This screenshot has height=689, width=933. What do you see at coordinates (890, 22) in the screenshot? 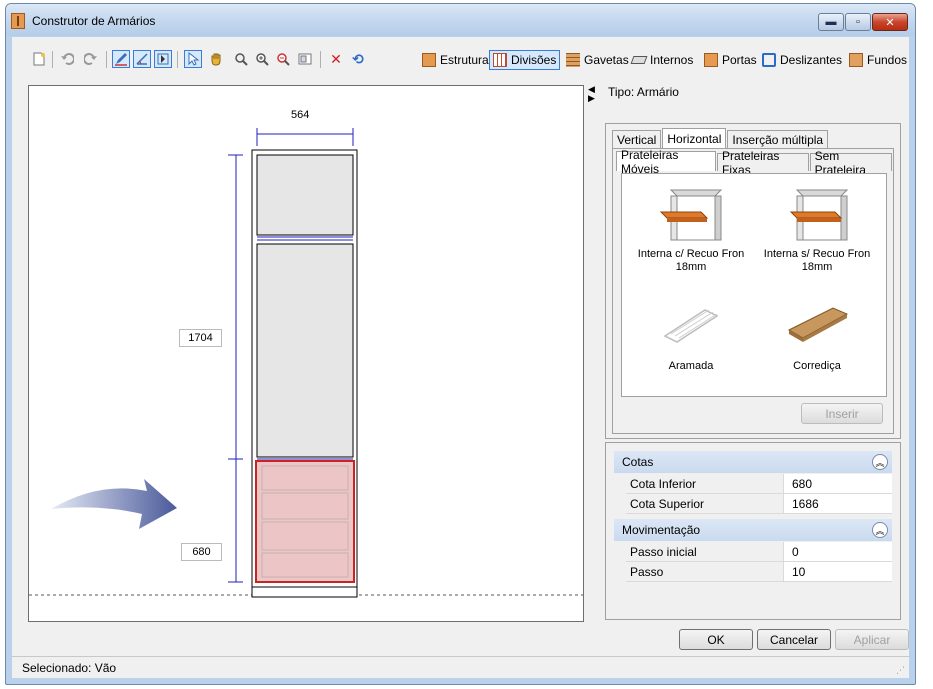
I see `close-button: ✕` at bounding box center [890, 22].